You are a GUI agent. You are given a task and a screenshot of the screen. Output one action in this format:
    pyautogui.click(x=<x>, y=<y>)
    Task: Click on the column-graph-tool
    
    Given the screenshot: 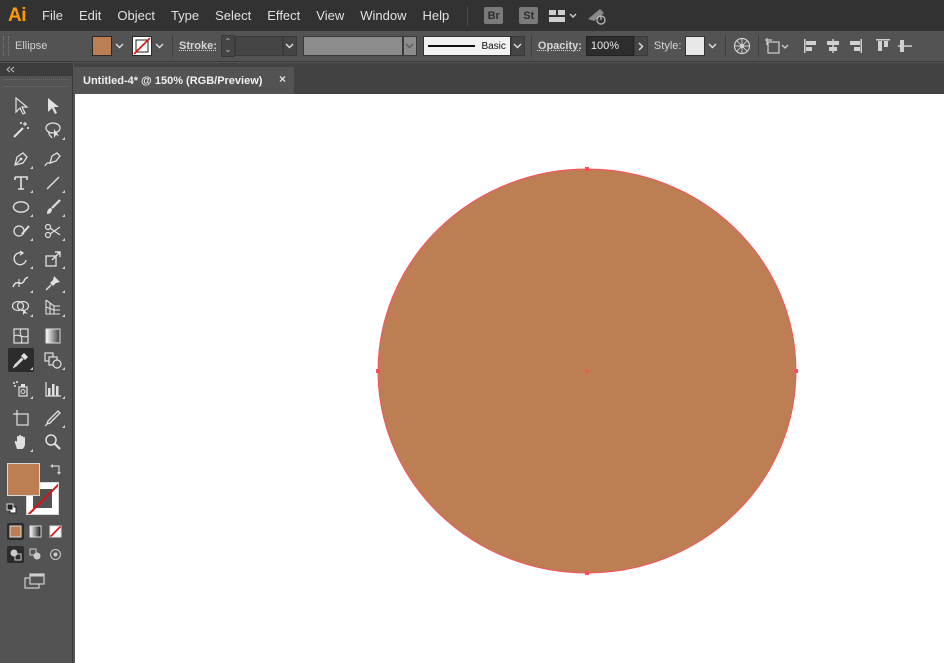 What is the action you would take?
    pyautogui.click(x=53, y=389)
    